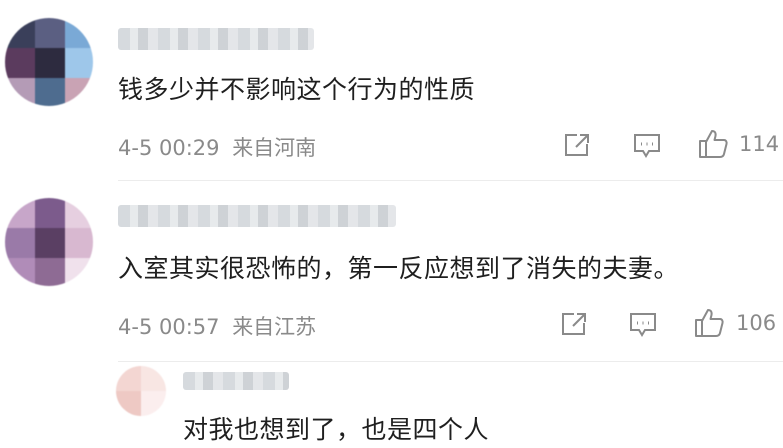 The width and height of the screenshot is (783, 448). What do you see at coordinates (756, 323) in the screenshot?
I see `like-count: 106` at bounding box center [756, 323].